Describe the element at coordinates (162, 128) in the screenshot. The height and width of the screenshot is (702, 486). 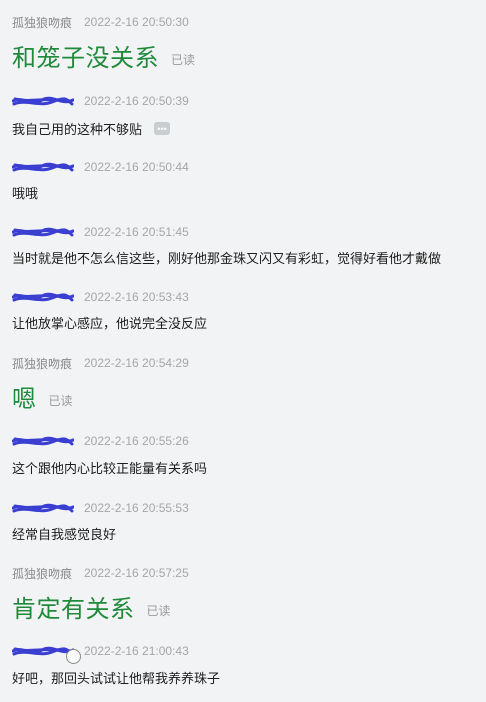
I see `more-options-button: •••` at that location.